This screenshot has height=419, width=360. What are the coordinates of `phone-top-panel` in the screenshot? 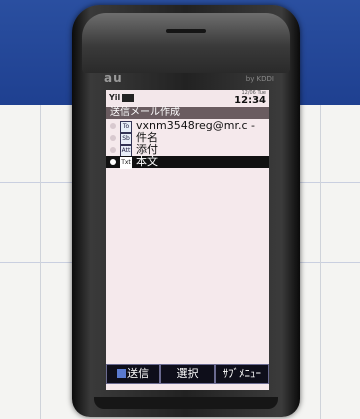 It's located at (186, 43).